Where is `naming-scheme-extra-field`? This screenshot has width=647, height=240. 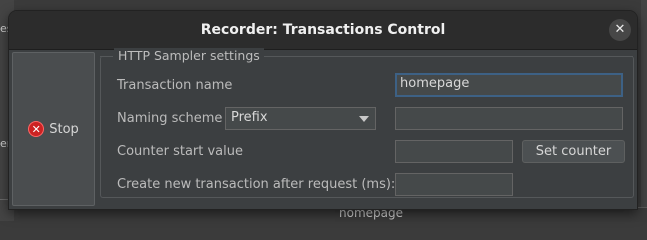 naming-scheme-extra-field is located at coordinates (509, 118).